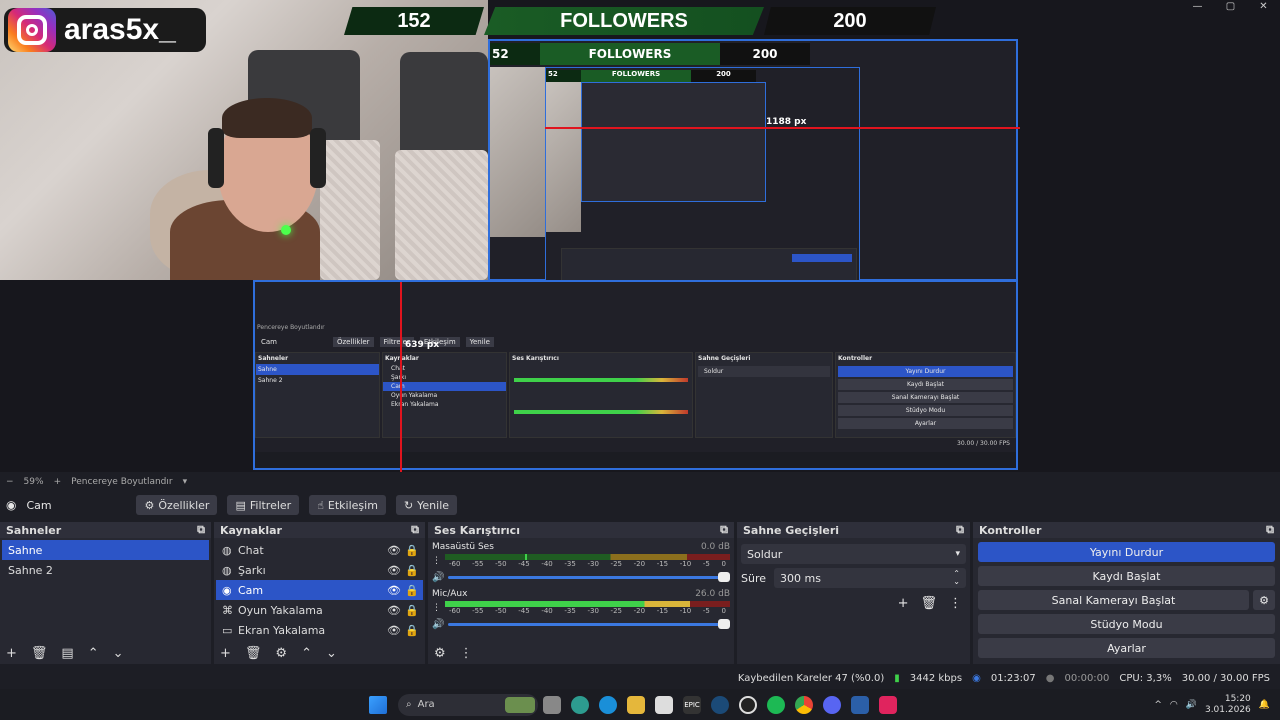 The image size is (1280, 720). Describe the element at coordinates (11, 653) in the screenshot. I see `add-scene-icon: +` at that location.